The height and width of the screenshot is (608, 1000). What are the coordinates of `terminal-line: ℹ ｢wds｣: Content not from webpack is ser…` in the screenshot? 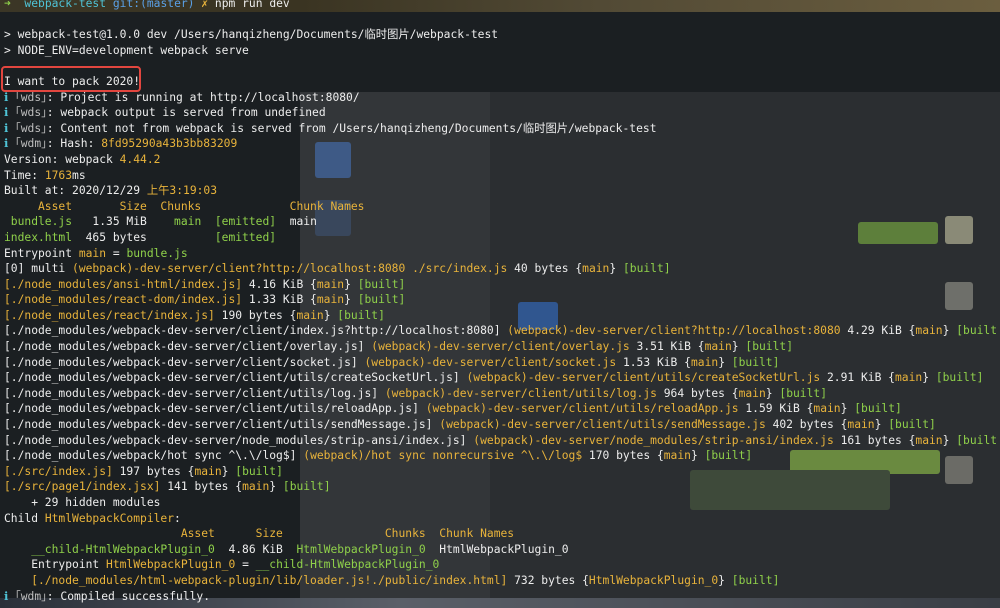 It's located at (501, 129).